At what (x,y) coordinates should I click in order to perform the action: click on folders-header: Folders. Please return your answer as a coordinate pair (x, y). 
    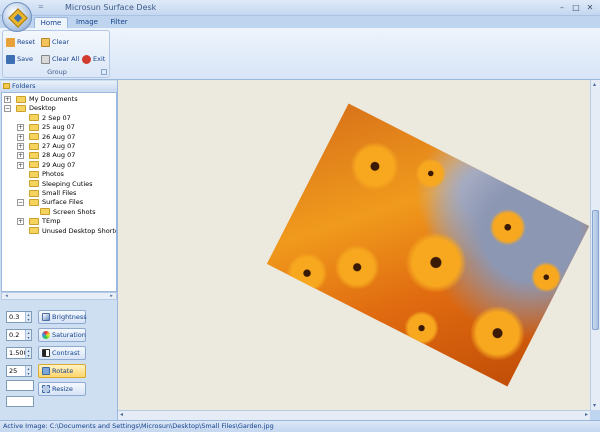
    Looking at the image, I should click on (59, 86).